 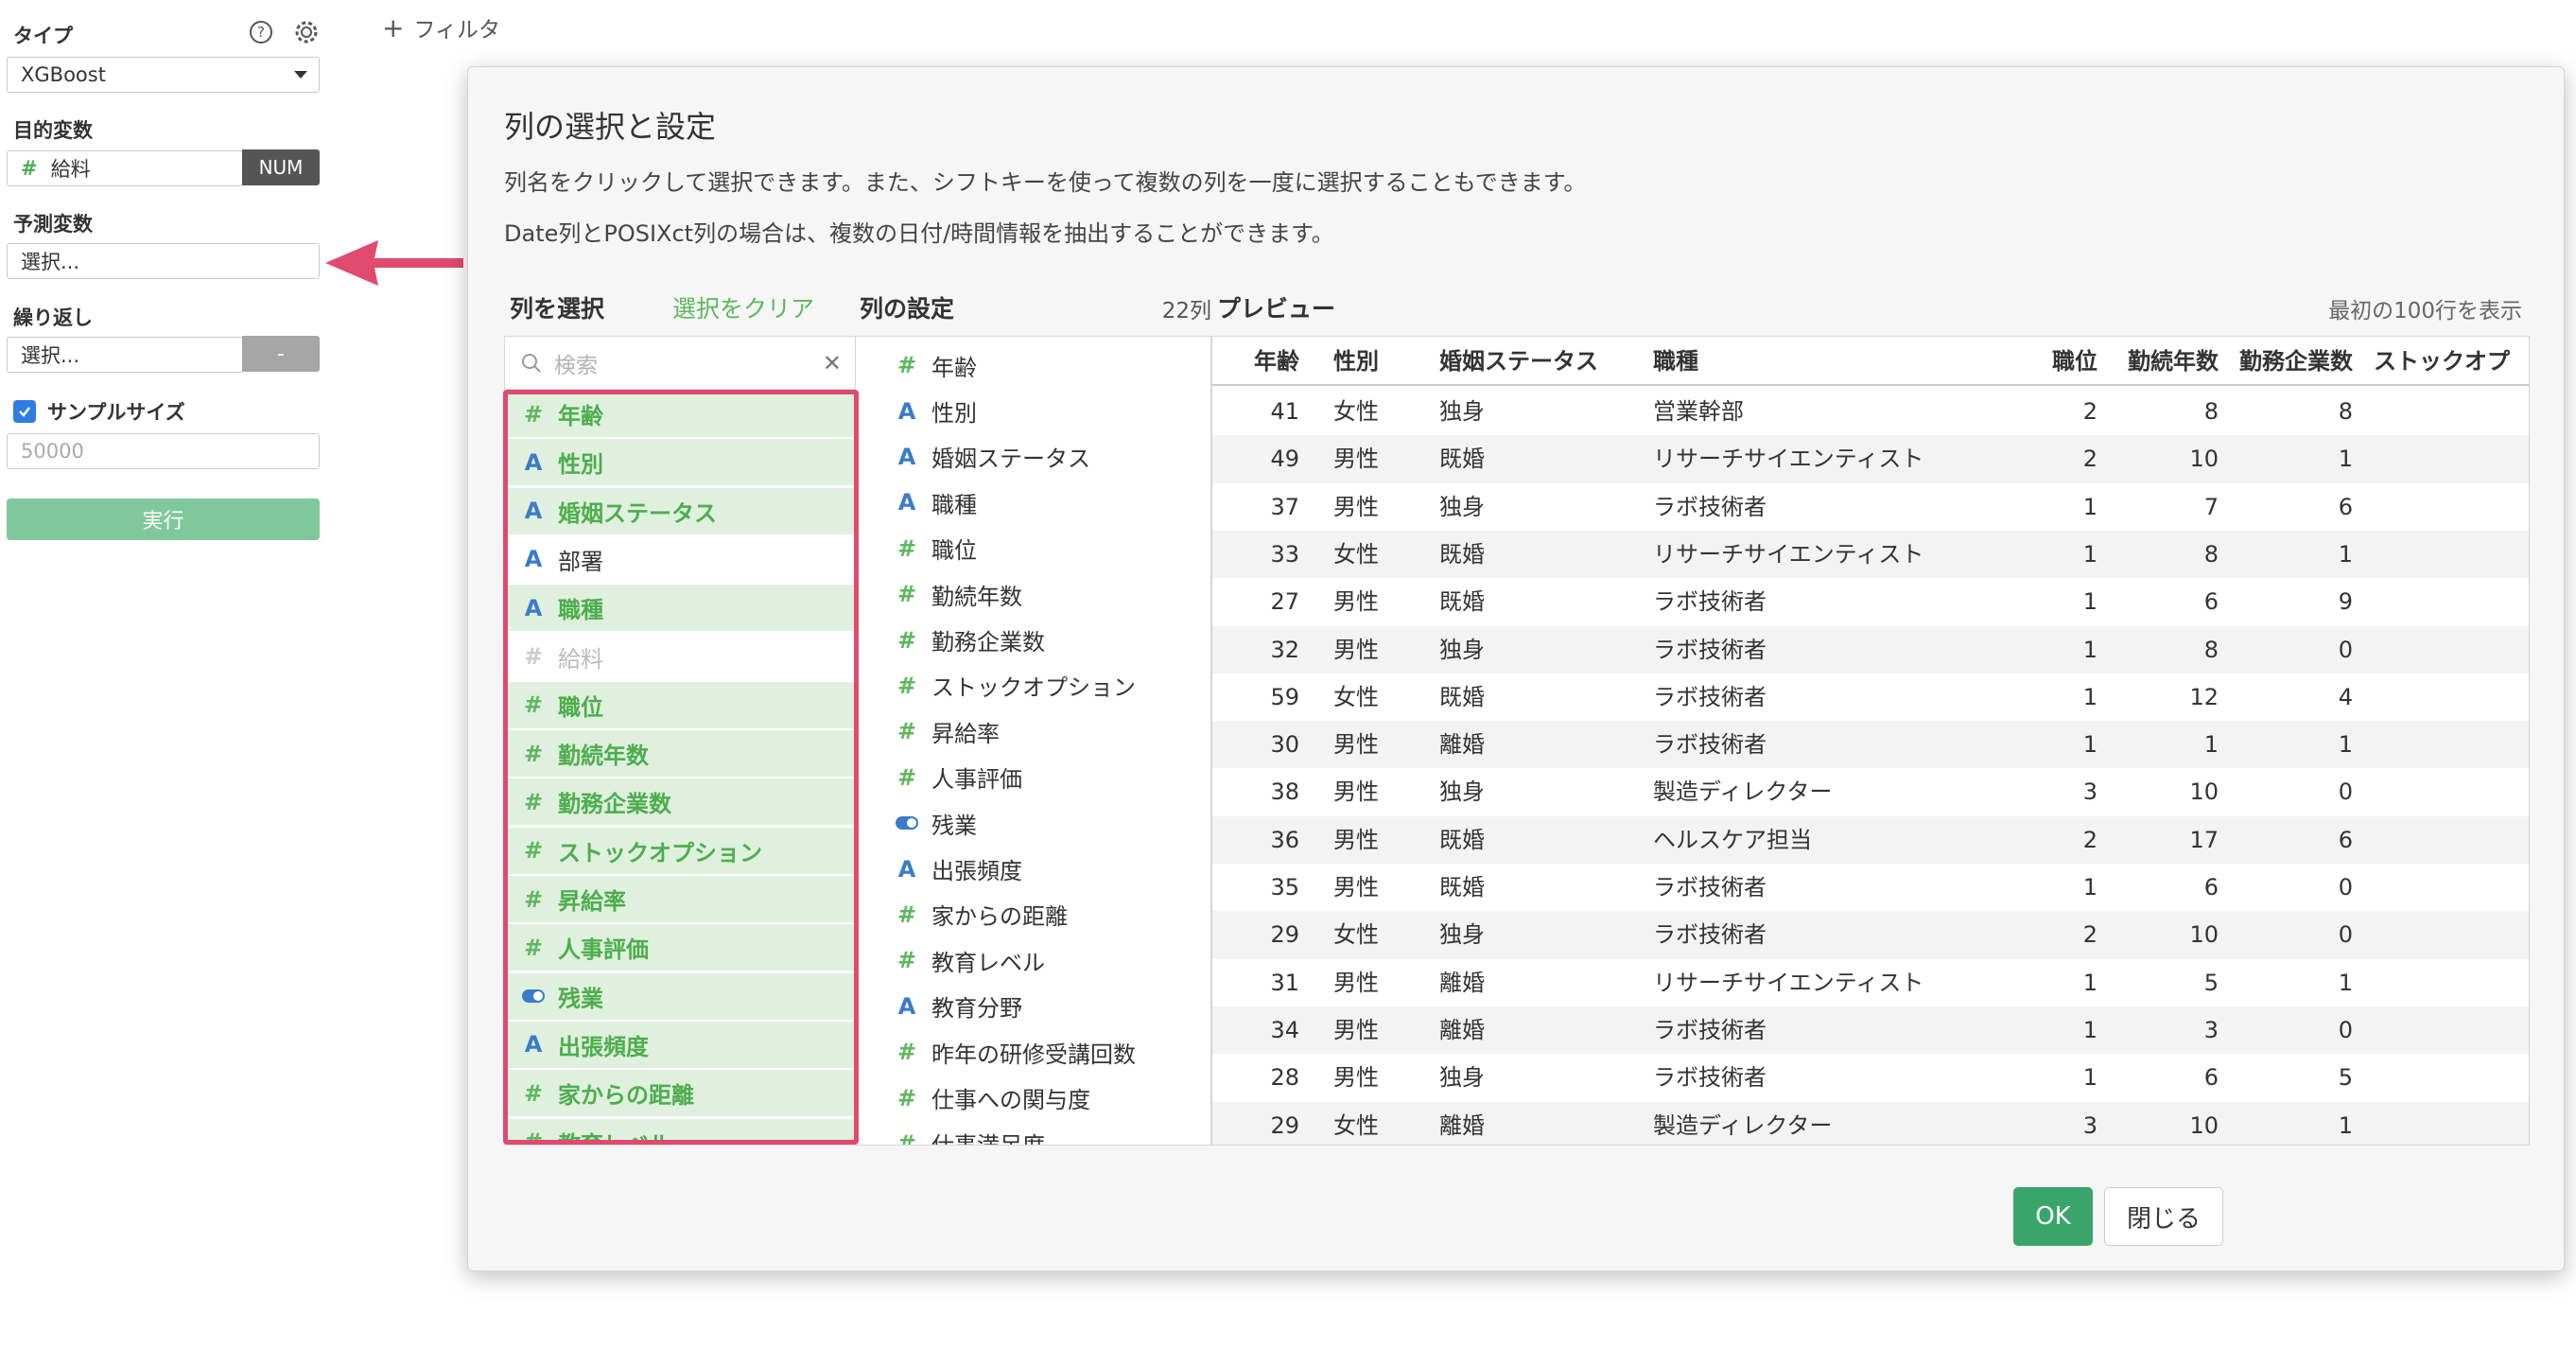 I want to click on ok-button: OK, so click(x=2053, y=1216).